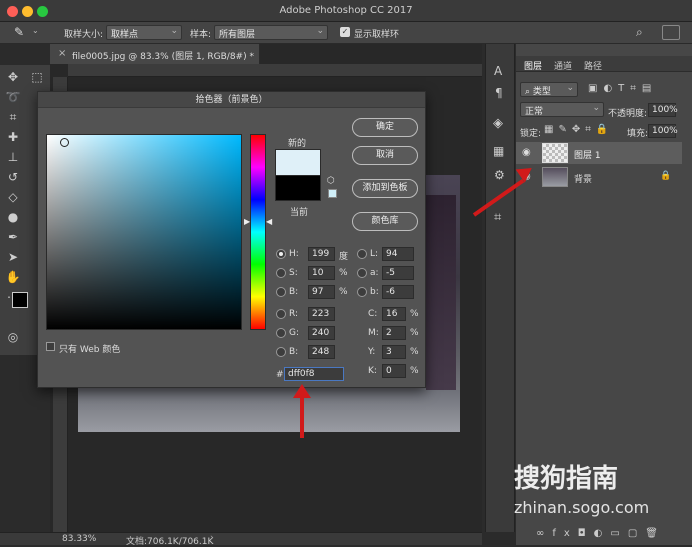 The image size is (692, 547). What do you see at coordinates (394, 333) in the screenshot?
I see `magenta-input: 2` at bounding box center [394, 333].